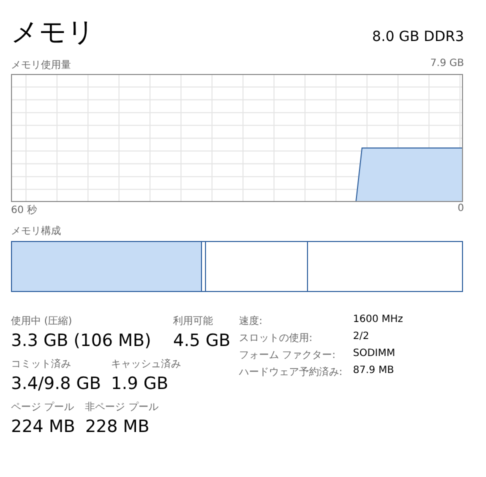 The image size is (486, 477). I want to click on stat-value: 3.4/9.8 GB, so click(56, 384).